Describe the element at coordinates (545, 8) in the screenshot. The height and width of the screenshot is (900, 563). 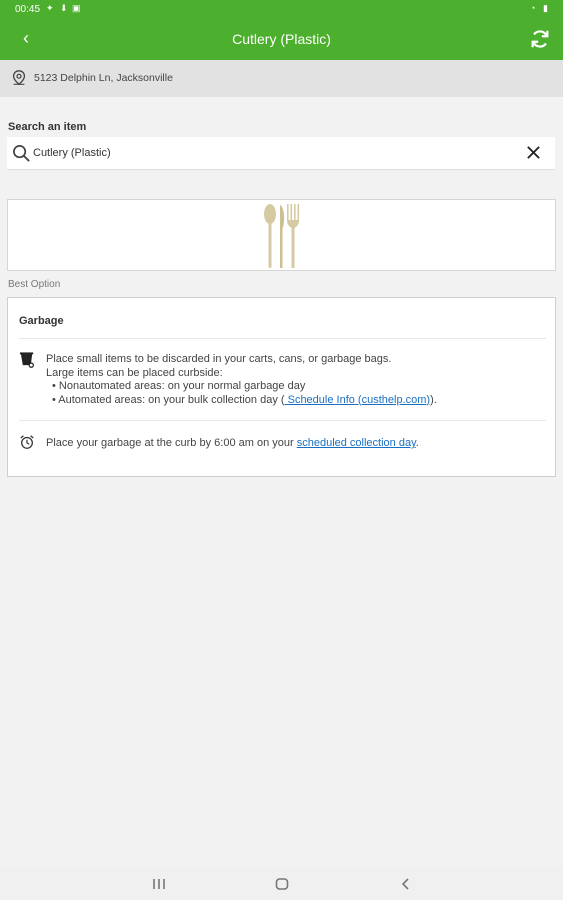
I see `battery-icon: ▮` at that location.